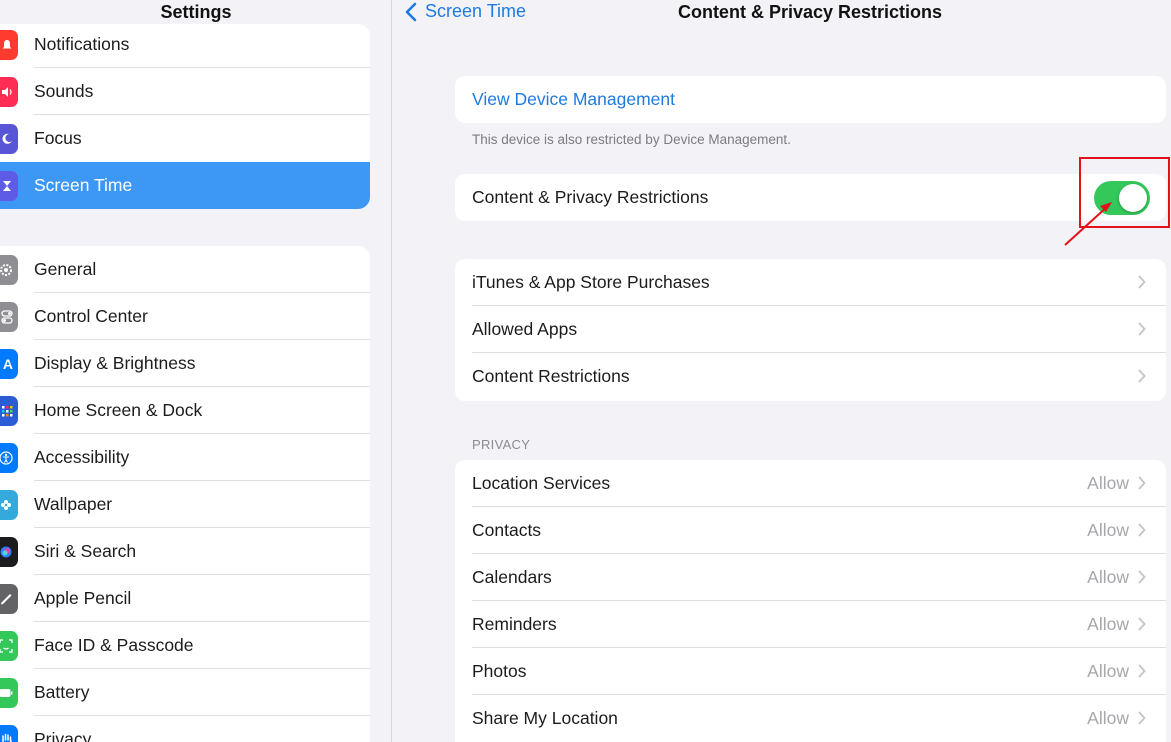 The image size is (1171, 742). Describe the element at coordinates (1088, 224) in the screenshot. I see `annotation-arrow-icon` at that location.